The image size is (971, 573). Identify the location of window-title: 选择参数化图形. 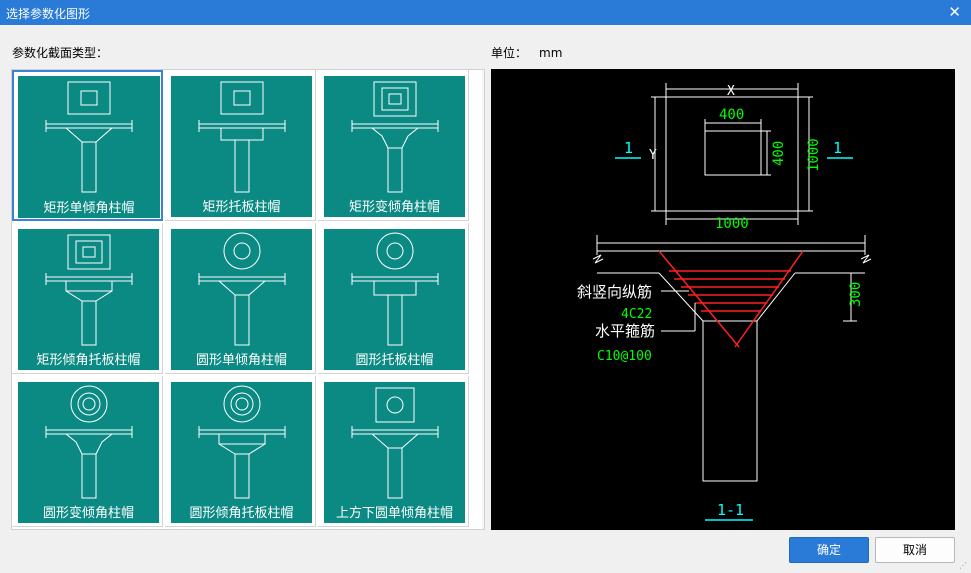
(48, 14).